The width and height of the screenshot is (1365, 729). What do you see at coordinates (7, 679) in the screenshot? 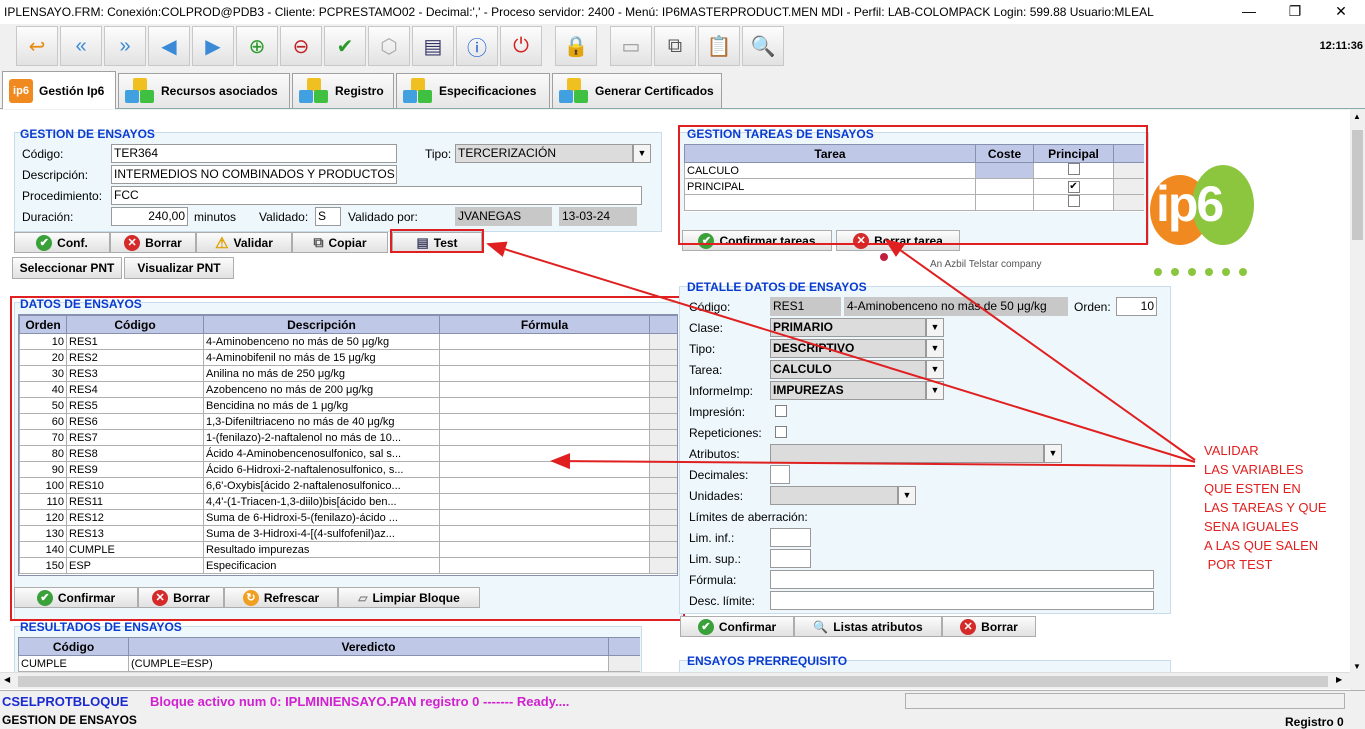
I see `scroll-left-icon: ◀` at bounding box center [7, 679].